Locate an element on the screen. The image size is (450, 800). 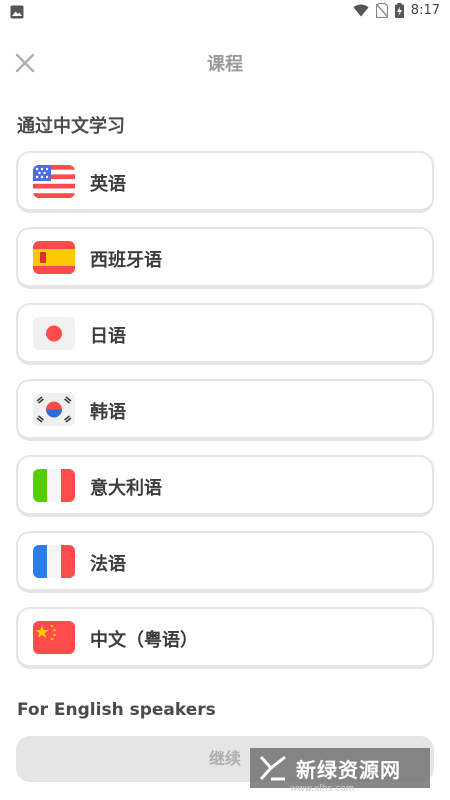
italy-flag-icon is located at coordinates (54, 485).